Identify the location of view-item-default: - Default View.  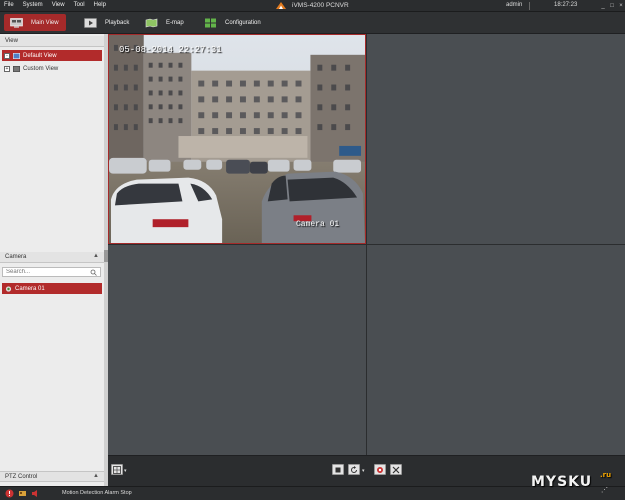
(52, 55).